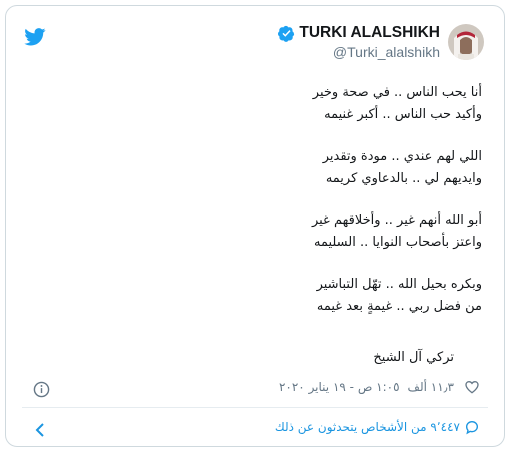 The height and width of the screenshot is (452, 510). Describe the element at coordinates (466, 42) in the screenshot. I see `avatar` at that location.